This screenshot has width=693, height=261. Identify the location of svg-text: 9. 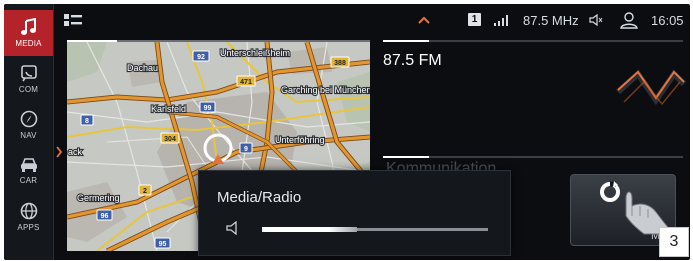
(246, 149).